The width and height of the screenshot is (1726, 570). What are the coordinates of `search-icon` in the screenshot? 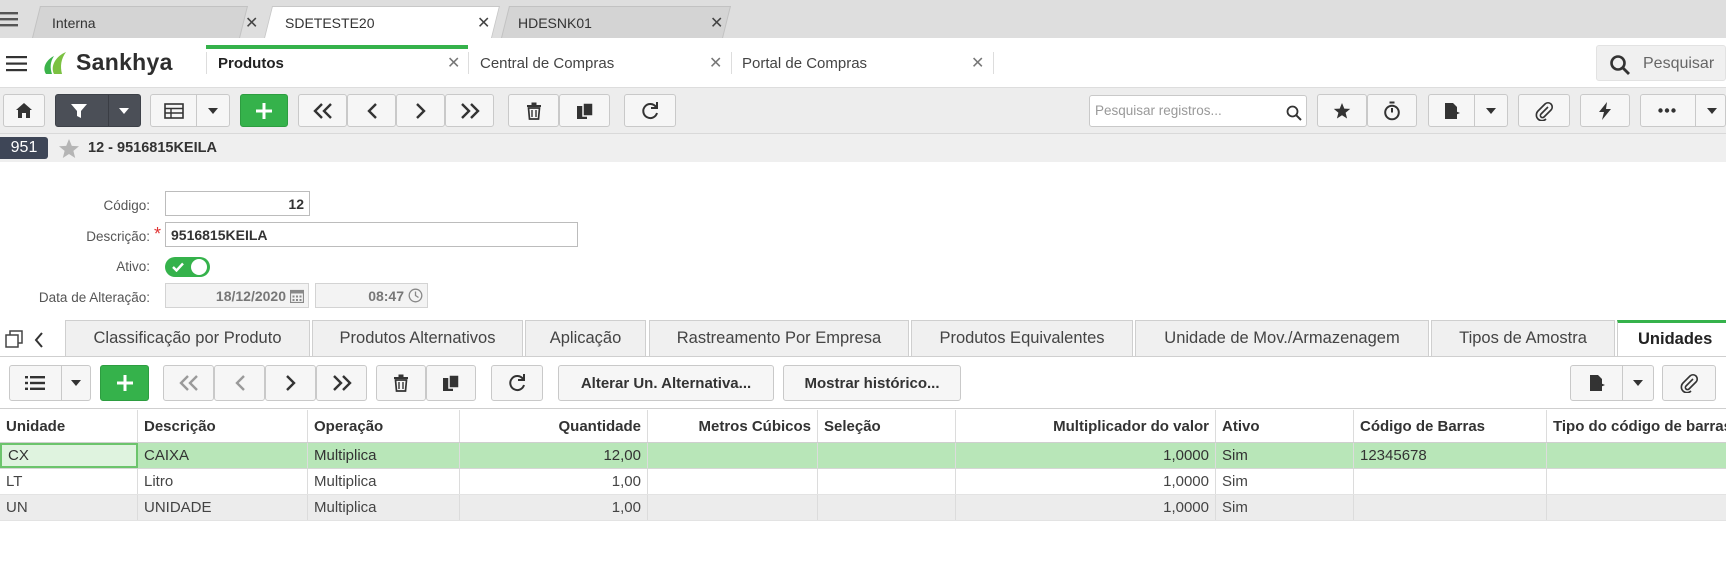 It's located at (1294, 113).